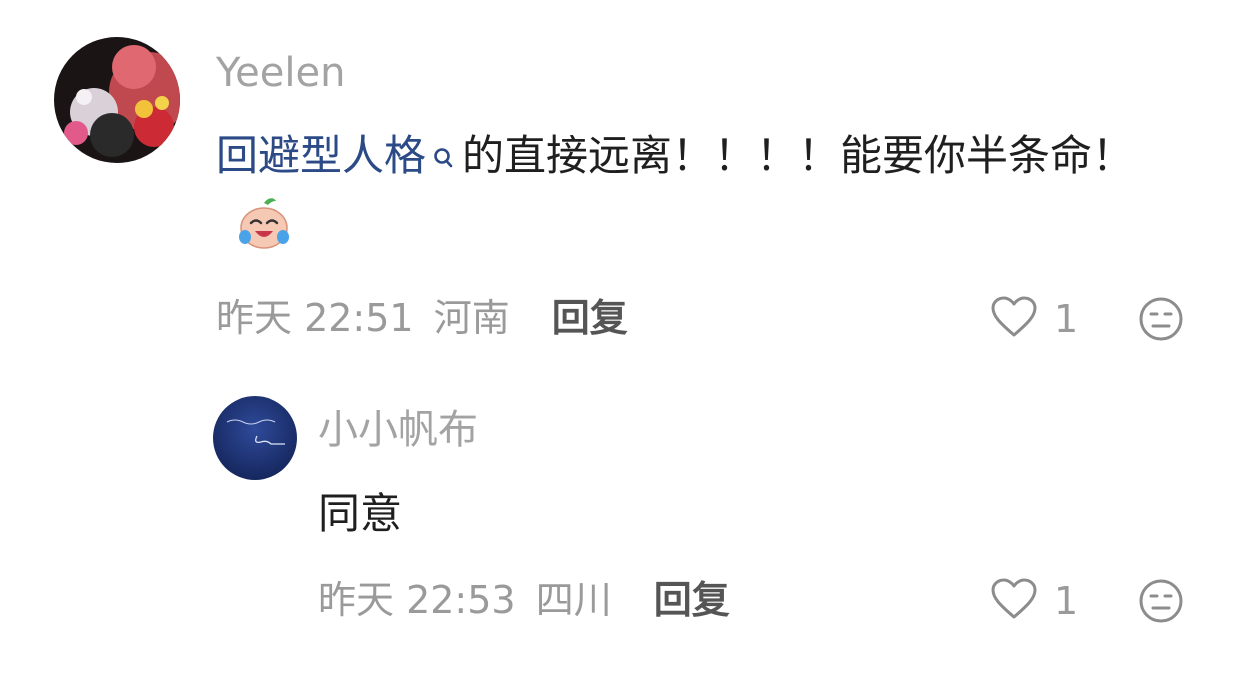  Describe the element at coordinates (422, 318) in the screenshot. I see `comment-meta: 昨天 22:51 河南 回复` at that location.